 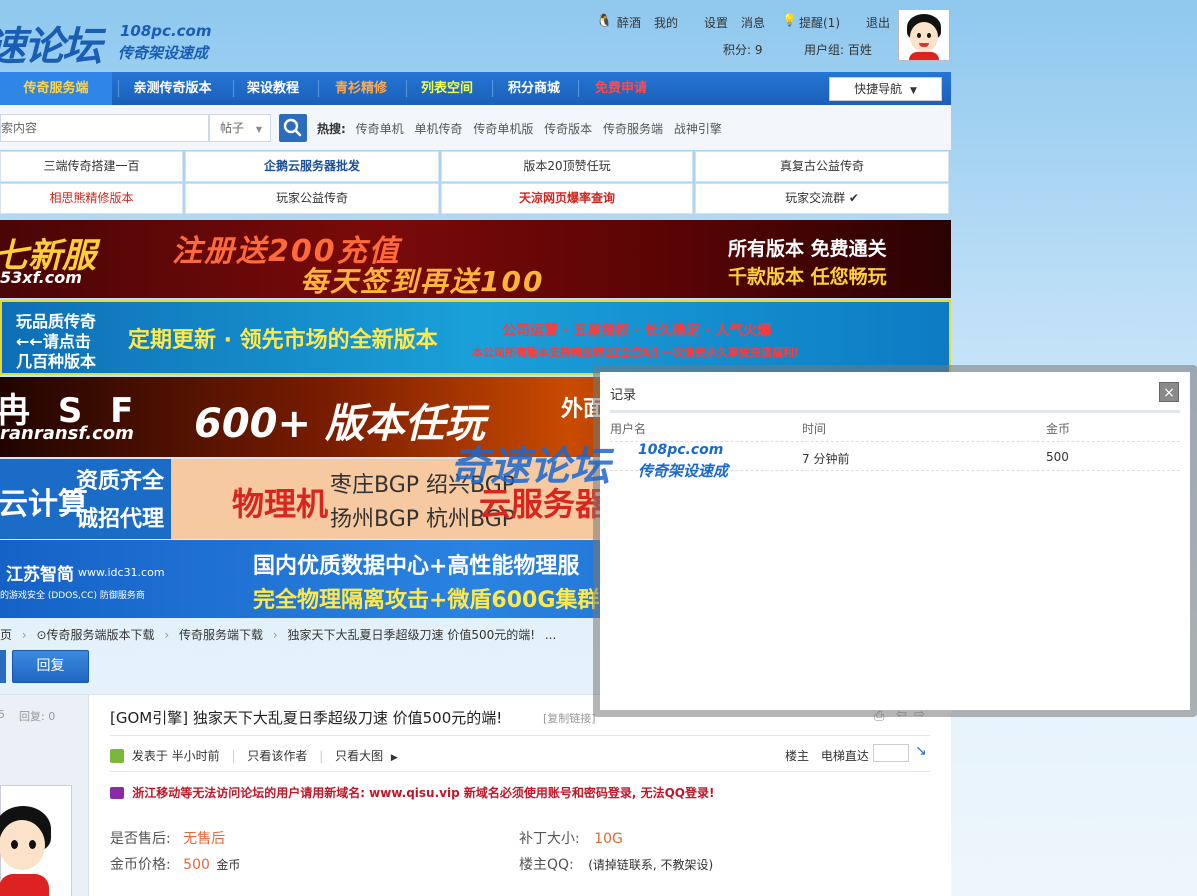 What do you see at coordinates (72, 596) in the screenshot?
I see `banner-text: 的游戏安全 (DDOS,CC) 防御服务商` at bounding box center [72, 596].